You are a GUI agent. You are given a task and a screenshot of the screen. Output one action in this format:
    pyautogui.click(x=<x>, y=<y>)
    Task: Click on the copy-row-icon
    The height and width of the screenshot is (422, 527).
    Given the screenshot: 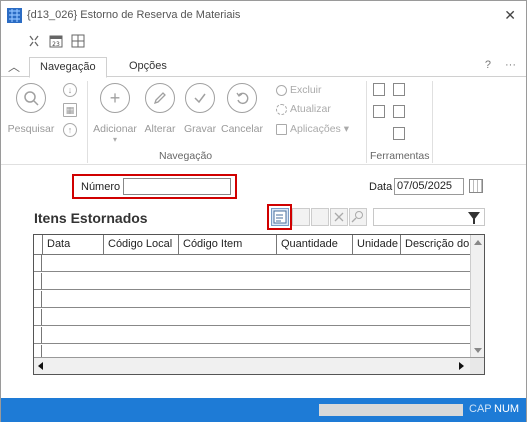 What is the action you would take?
    pyautogui.click(x=320, y=217)
    